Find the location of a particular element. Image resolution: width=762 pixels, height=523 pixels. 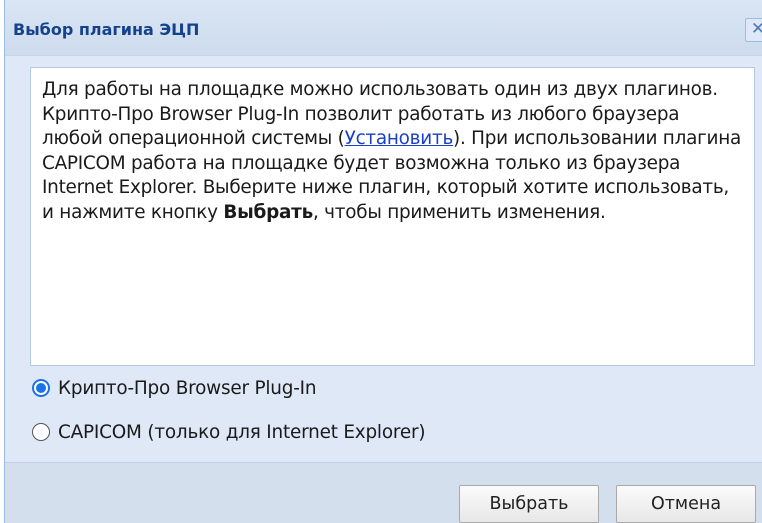

radio-cryptopro is located at coordinates (41, 388).